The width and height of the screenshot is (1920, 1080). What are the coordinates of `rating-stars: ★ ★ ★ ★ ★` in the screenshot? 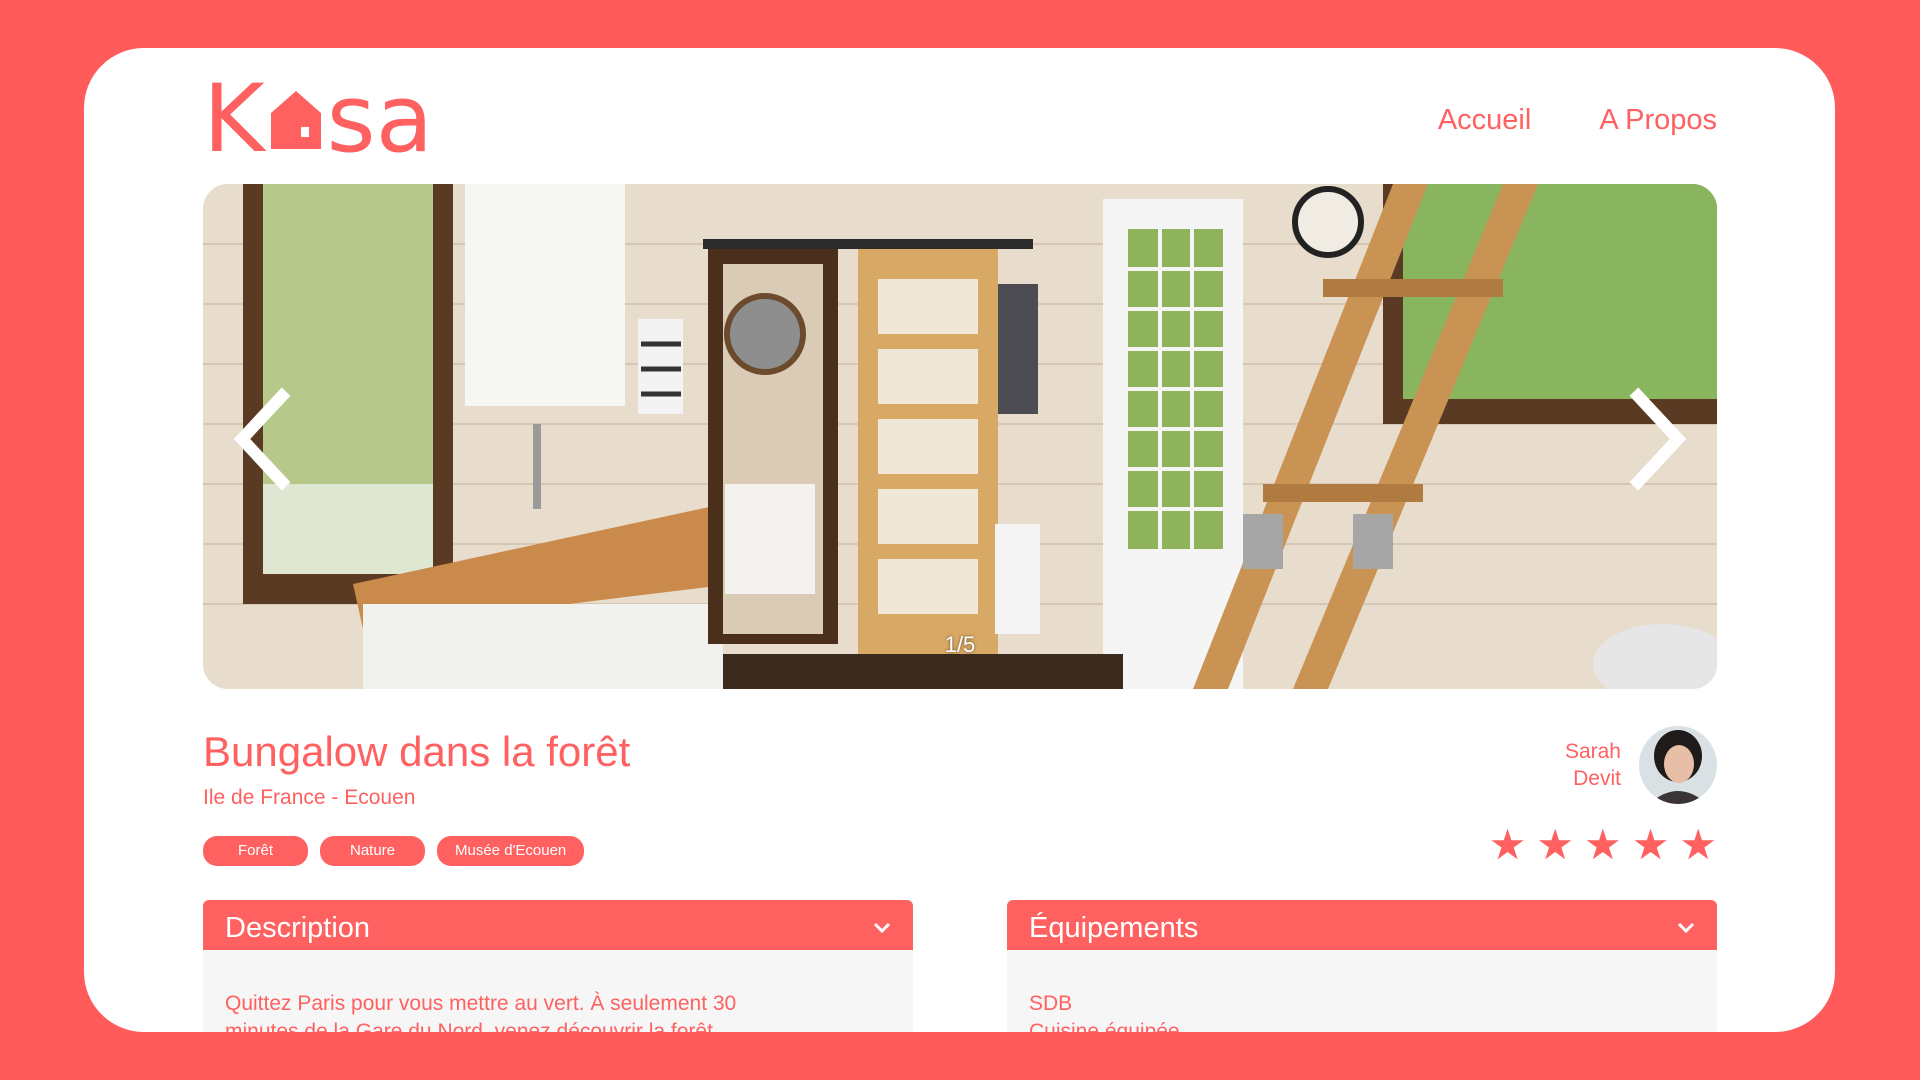 It's located at (1603, 845).